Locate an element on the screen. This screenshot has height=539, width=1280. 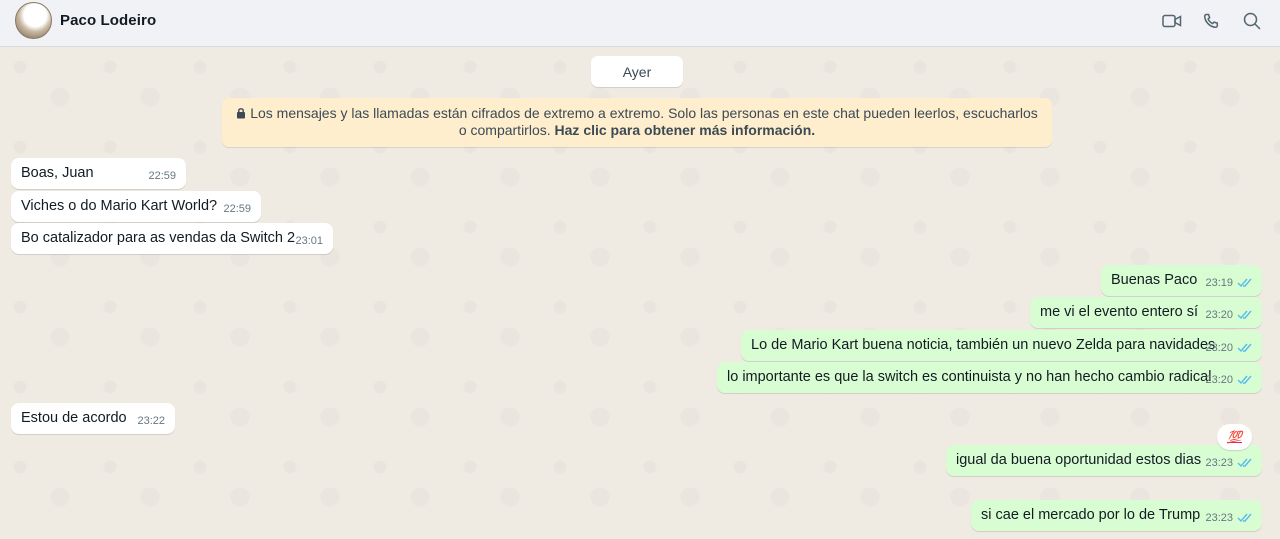
date-separator: Ayer is located at coordinates (637, 71).